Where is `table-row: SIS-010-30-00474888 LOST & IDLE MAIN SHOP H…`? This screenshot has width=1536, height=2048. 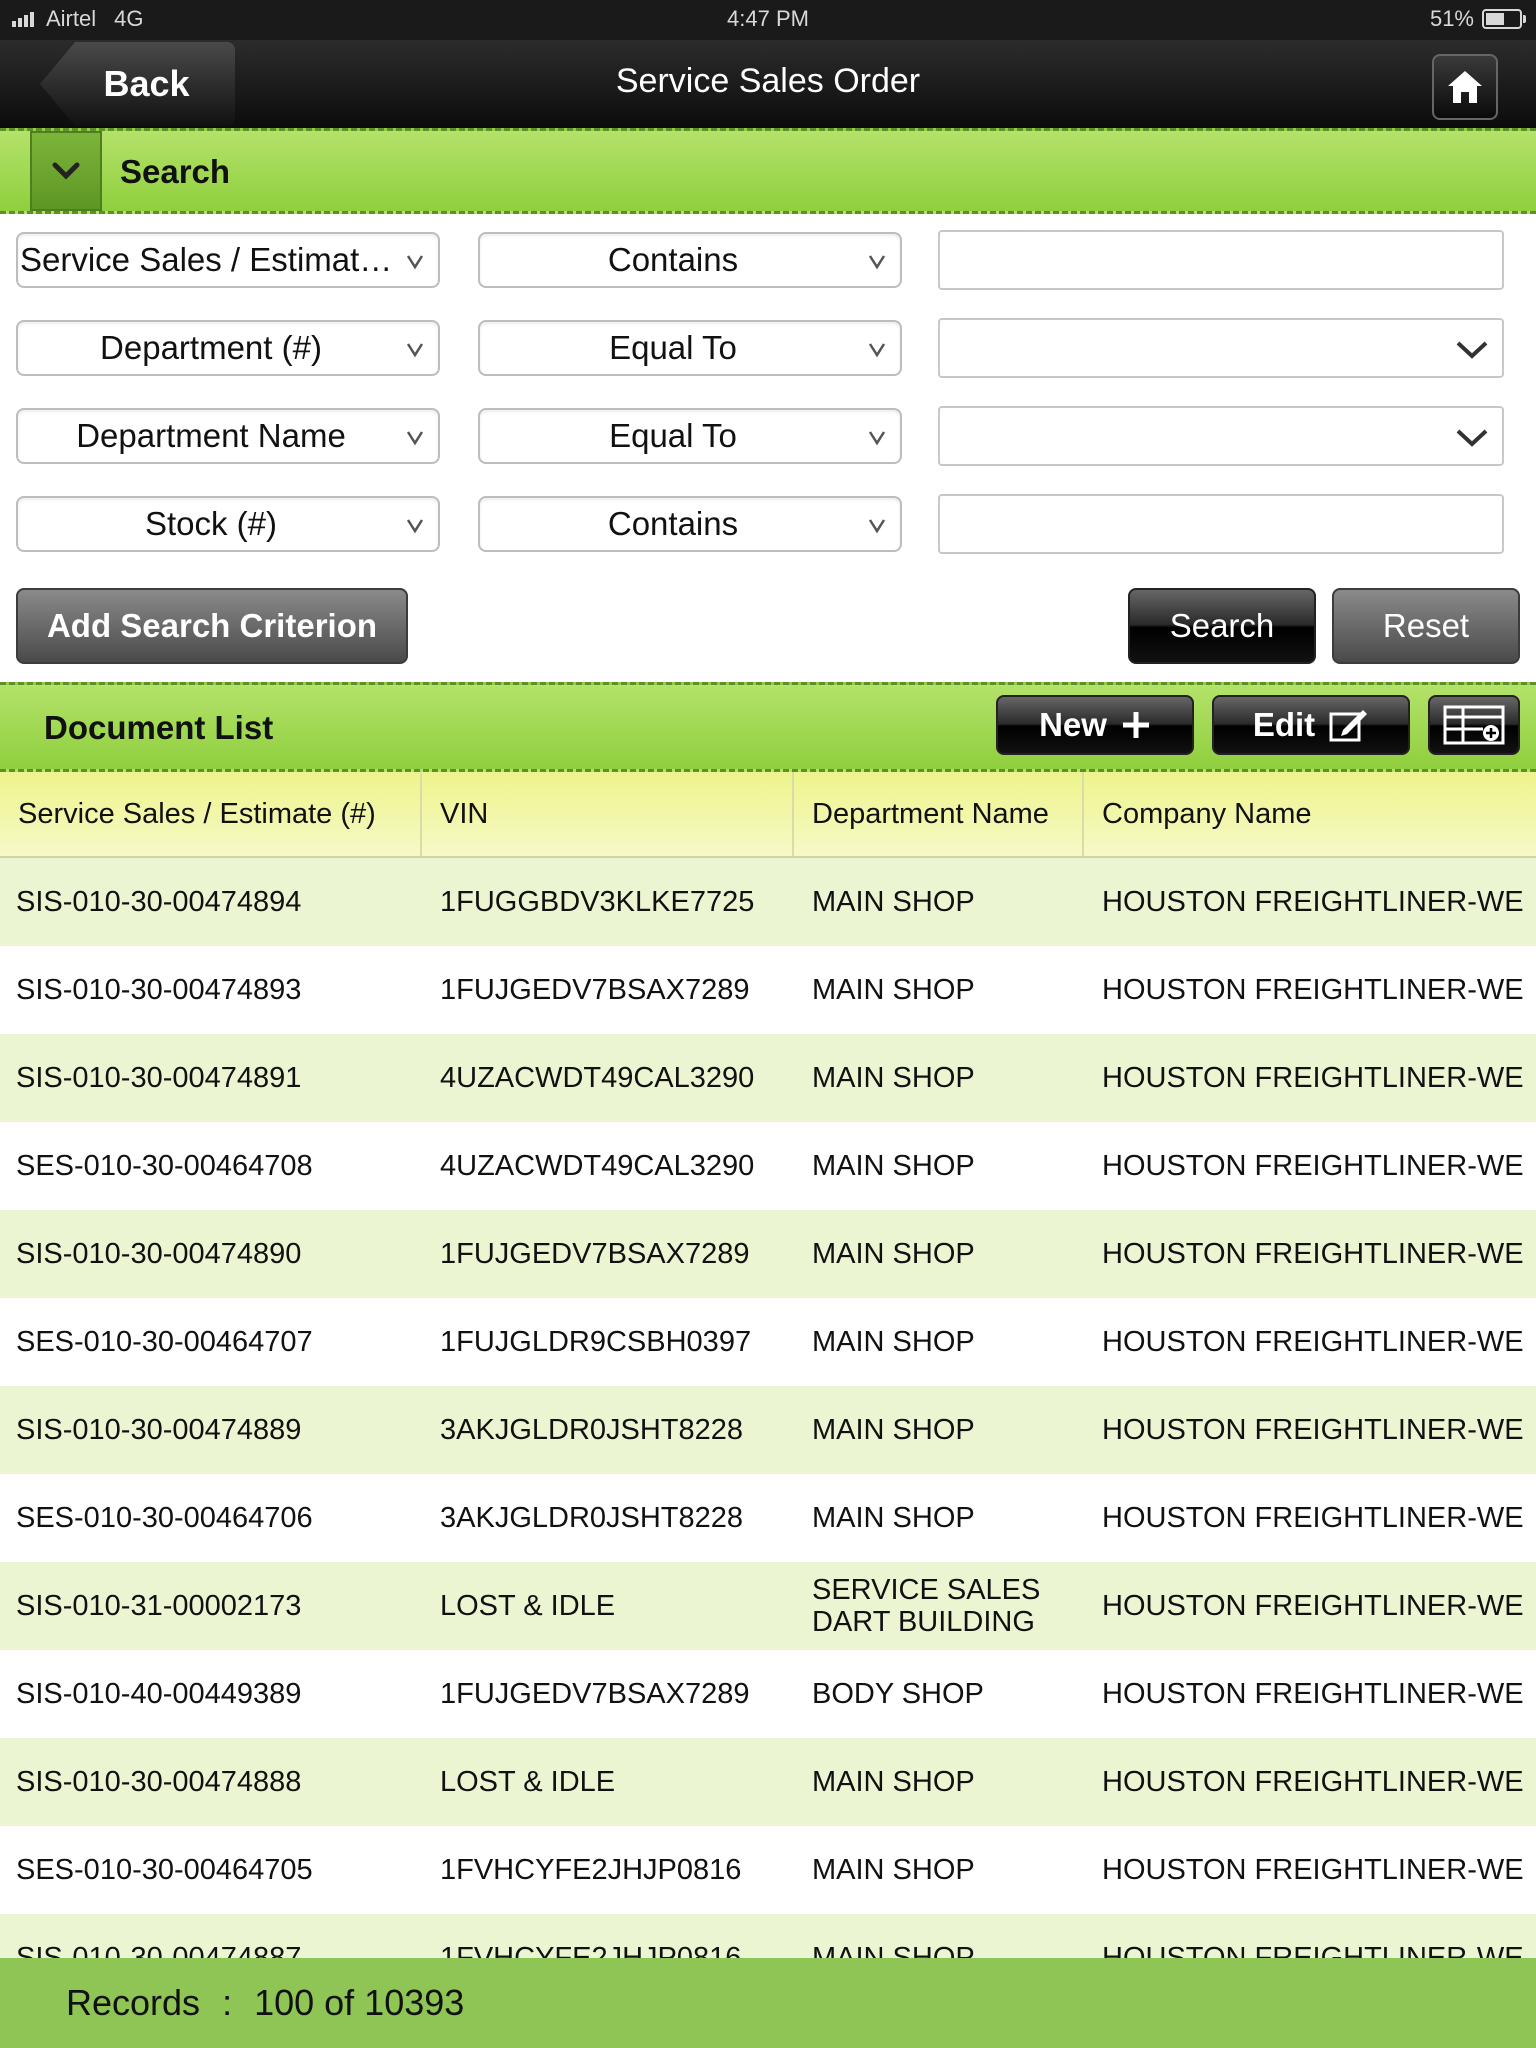
table-row: SIS-010-30-00474888 LOST & IDLE MAIN SHOP H… is located at coordinates (768, 1782).